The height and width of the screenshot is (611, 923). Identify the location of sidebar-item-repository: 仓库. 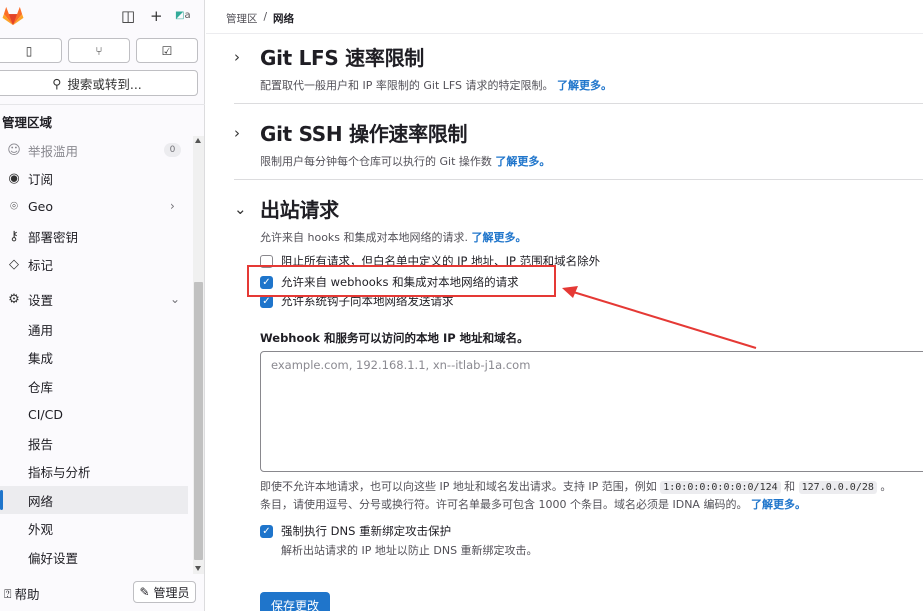
(94, 386).